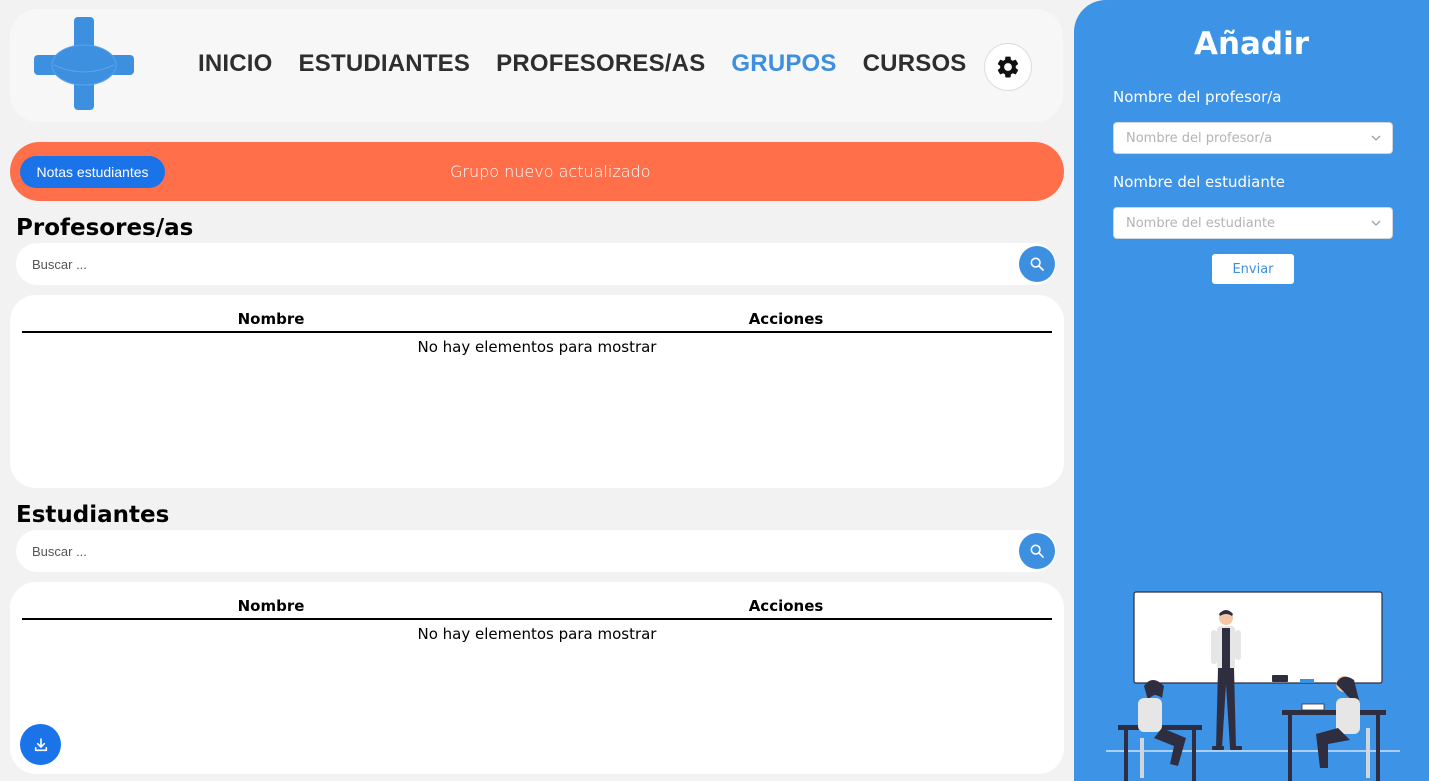 This screenshot has height=781, width=1429. What do you see at coordinates (92, 172) in the screenshot?
I see `notas-estudiantes-button: Notas estudiantes` at bounding box center [92, 172].